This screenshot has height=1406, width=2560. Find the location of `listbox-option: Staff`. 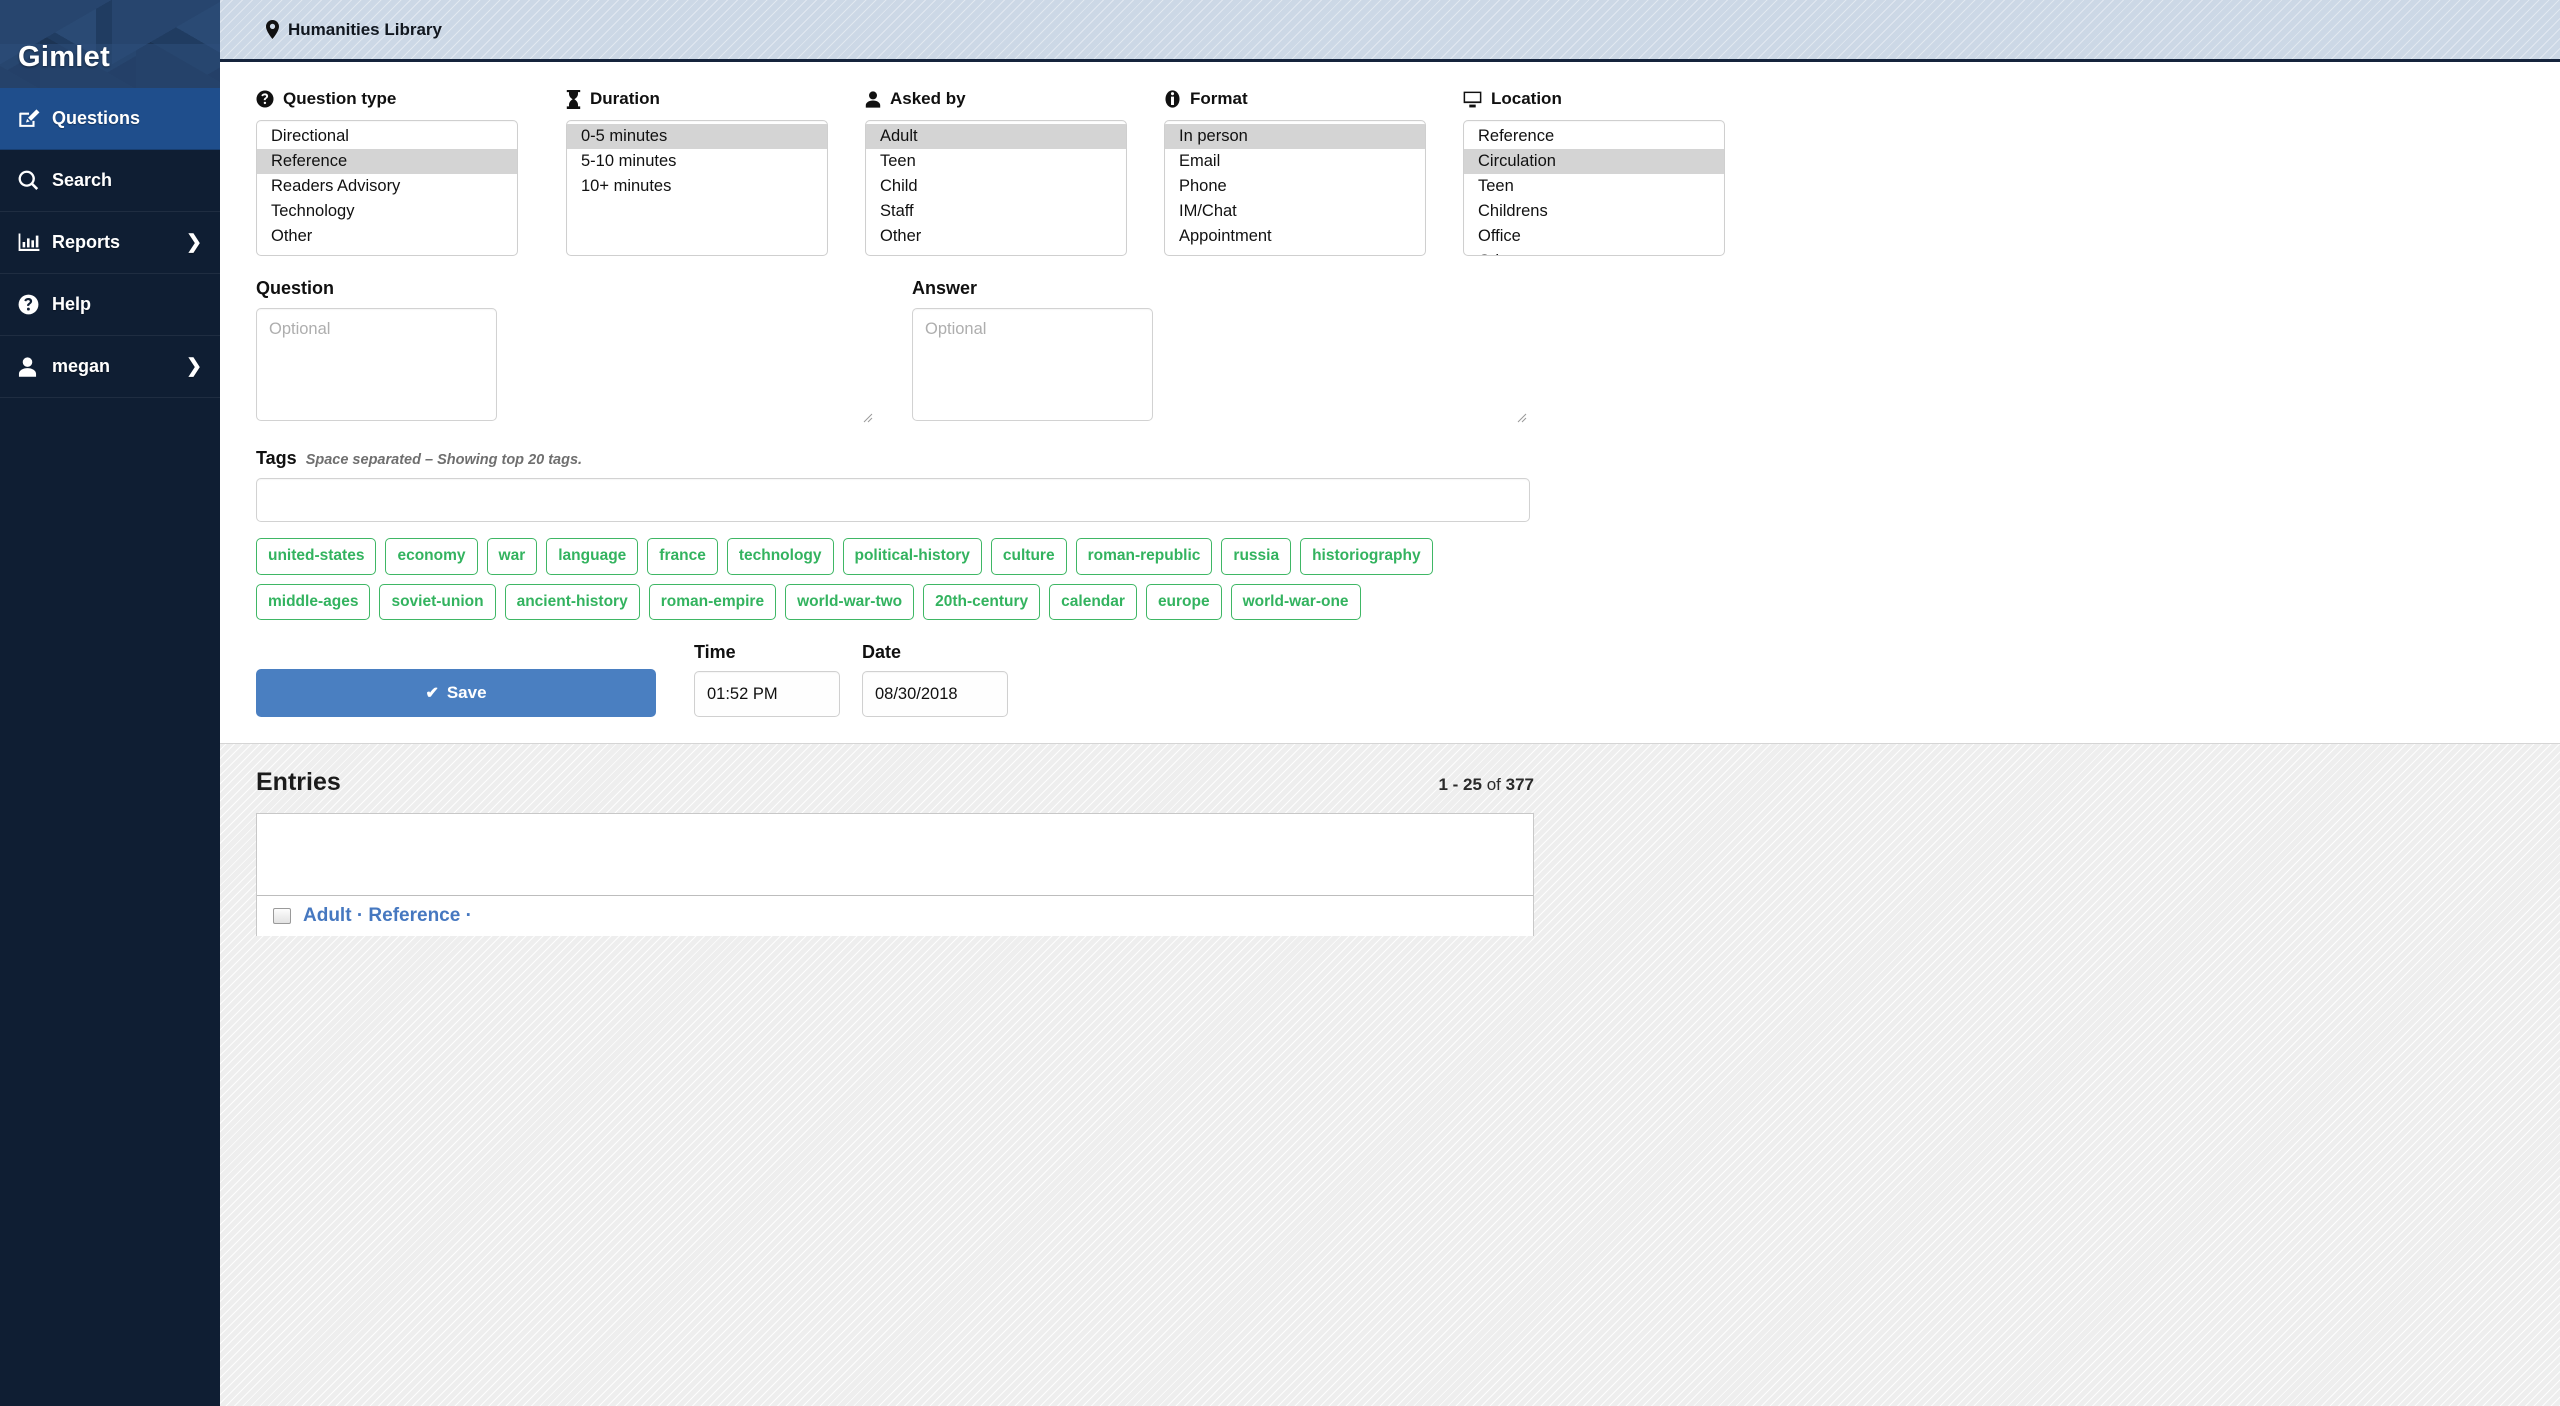

listbox-option: Staff is located at coordinates (996, 211).